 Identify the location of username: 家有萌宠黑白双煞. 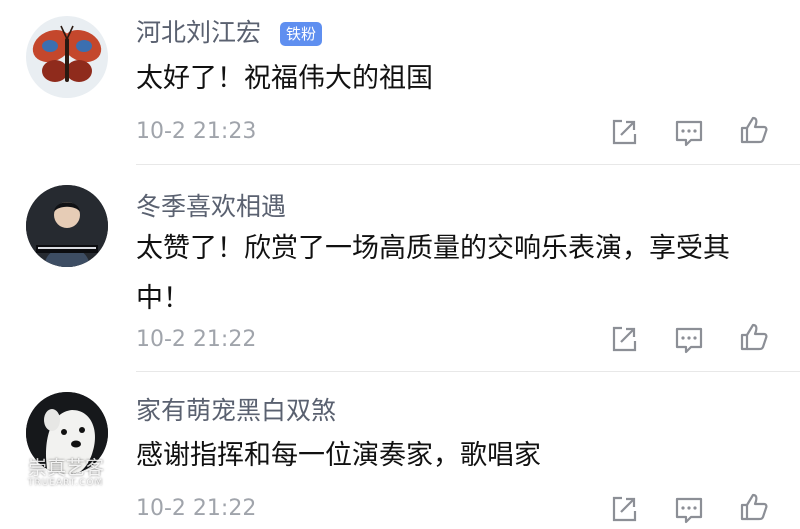
(236, 411).